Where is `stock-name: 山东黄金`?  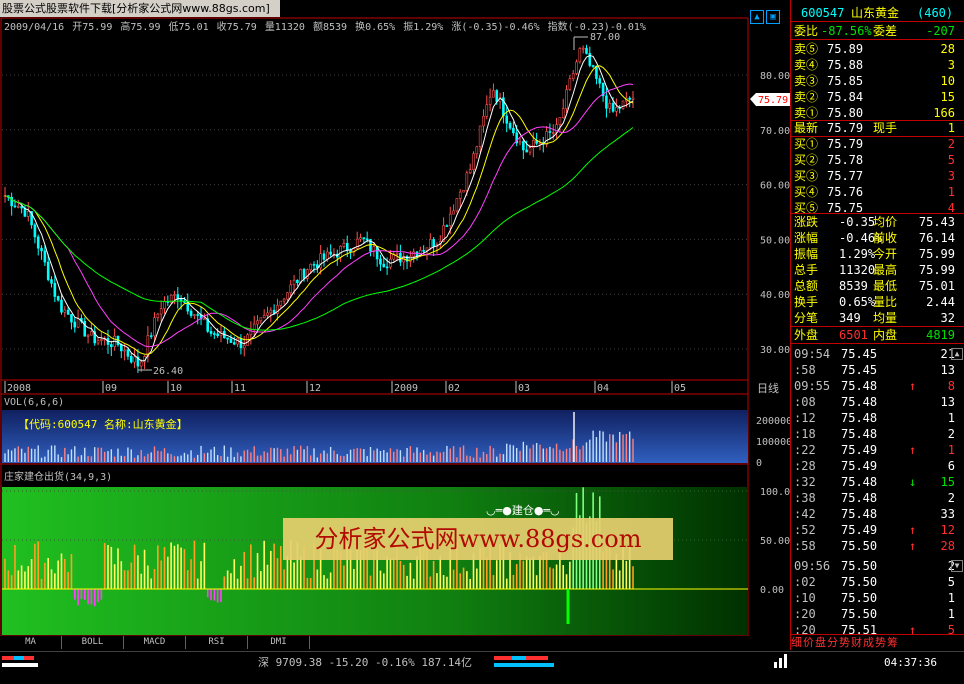 stock-name: 山东黄金 is located at coordinates (875, 13).